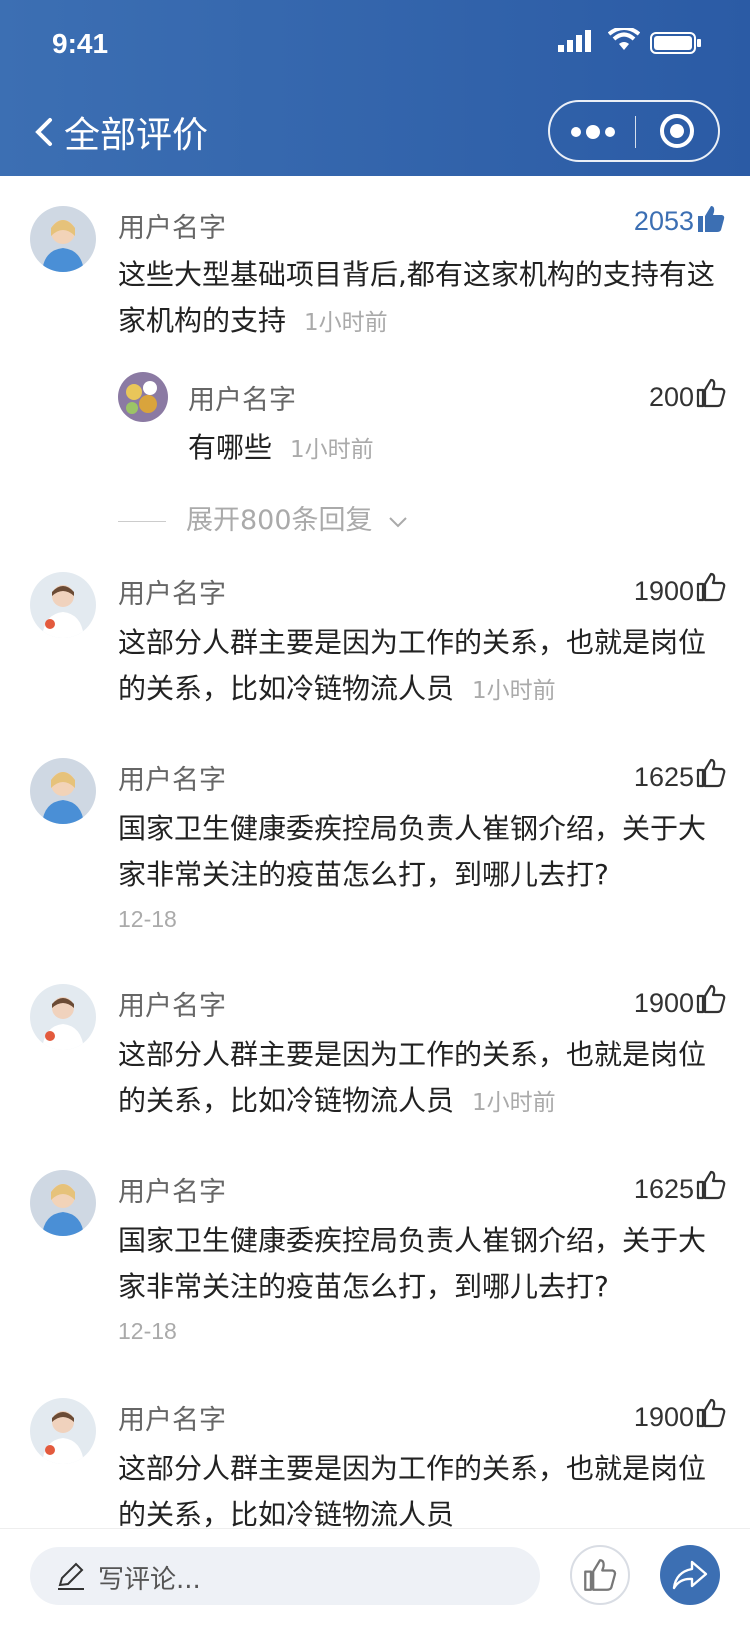 The width and height of the screenshot is (750, 1625). I want to click on reply-text: 有哪些 1小时前, so click(281, 447).